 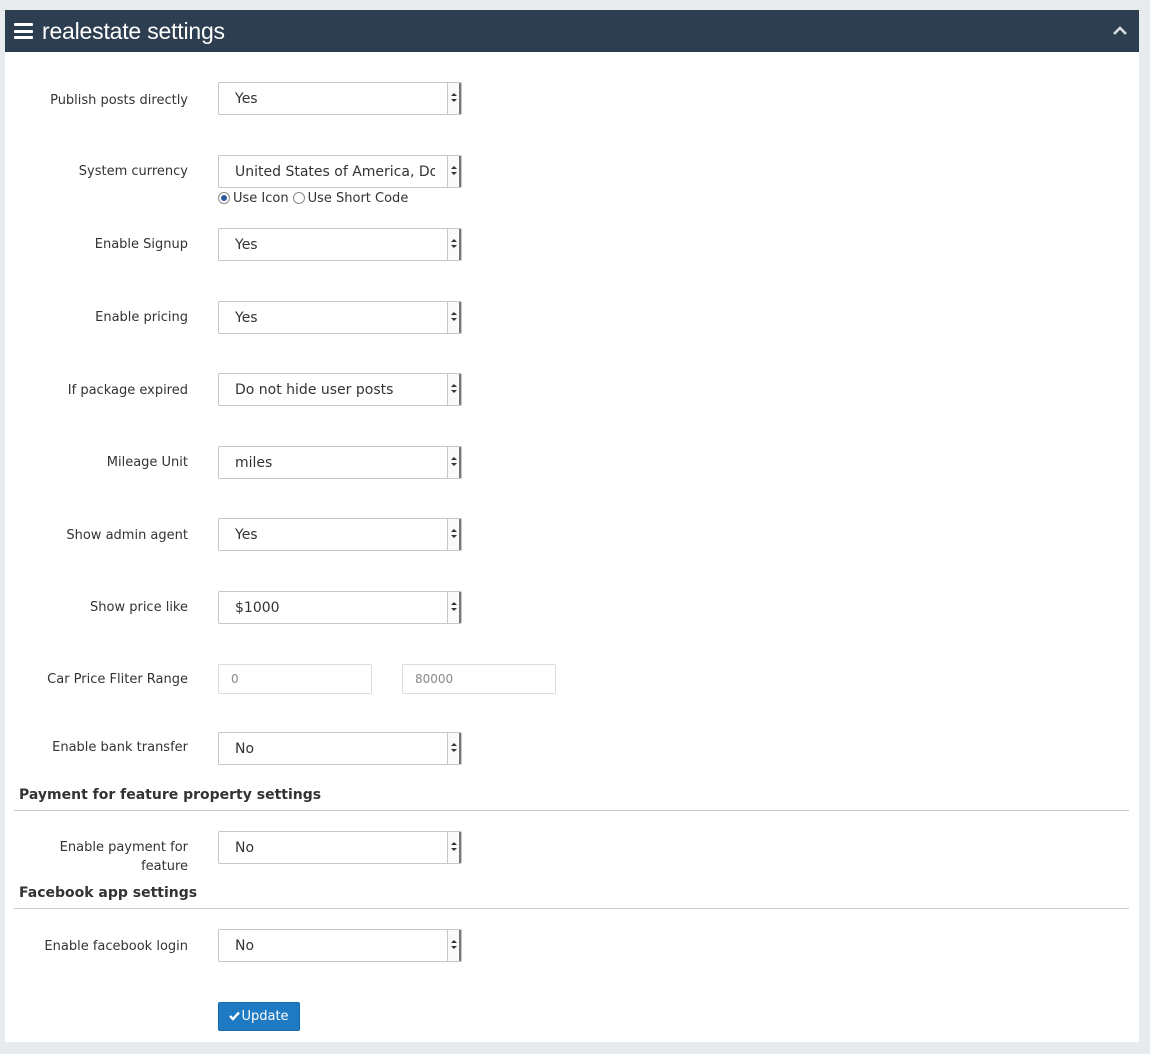 I want to click on radio-label: Use Icon, so click(x=261, y=198).